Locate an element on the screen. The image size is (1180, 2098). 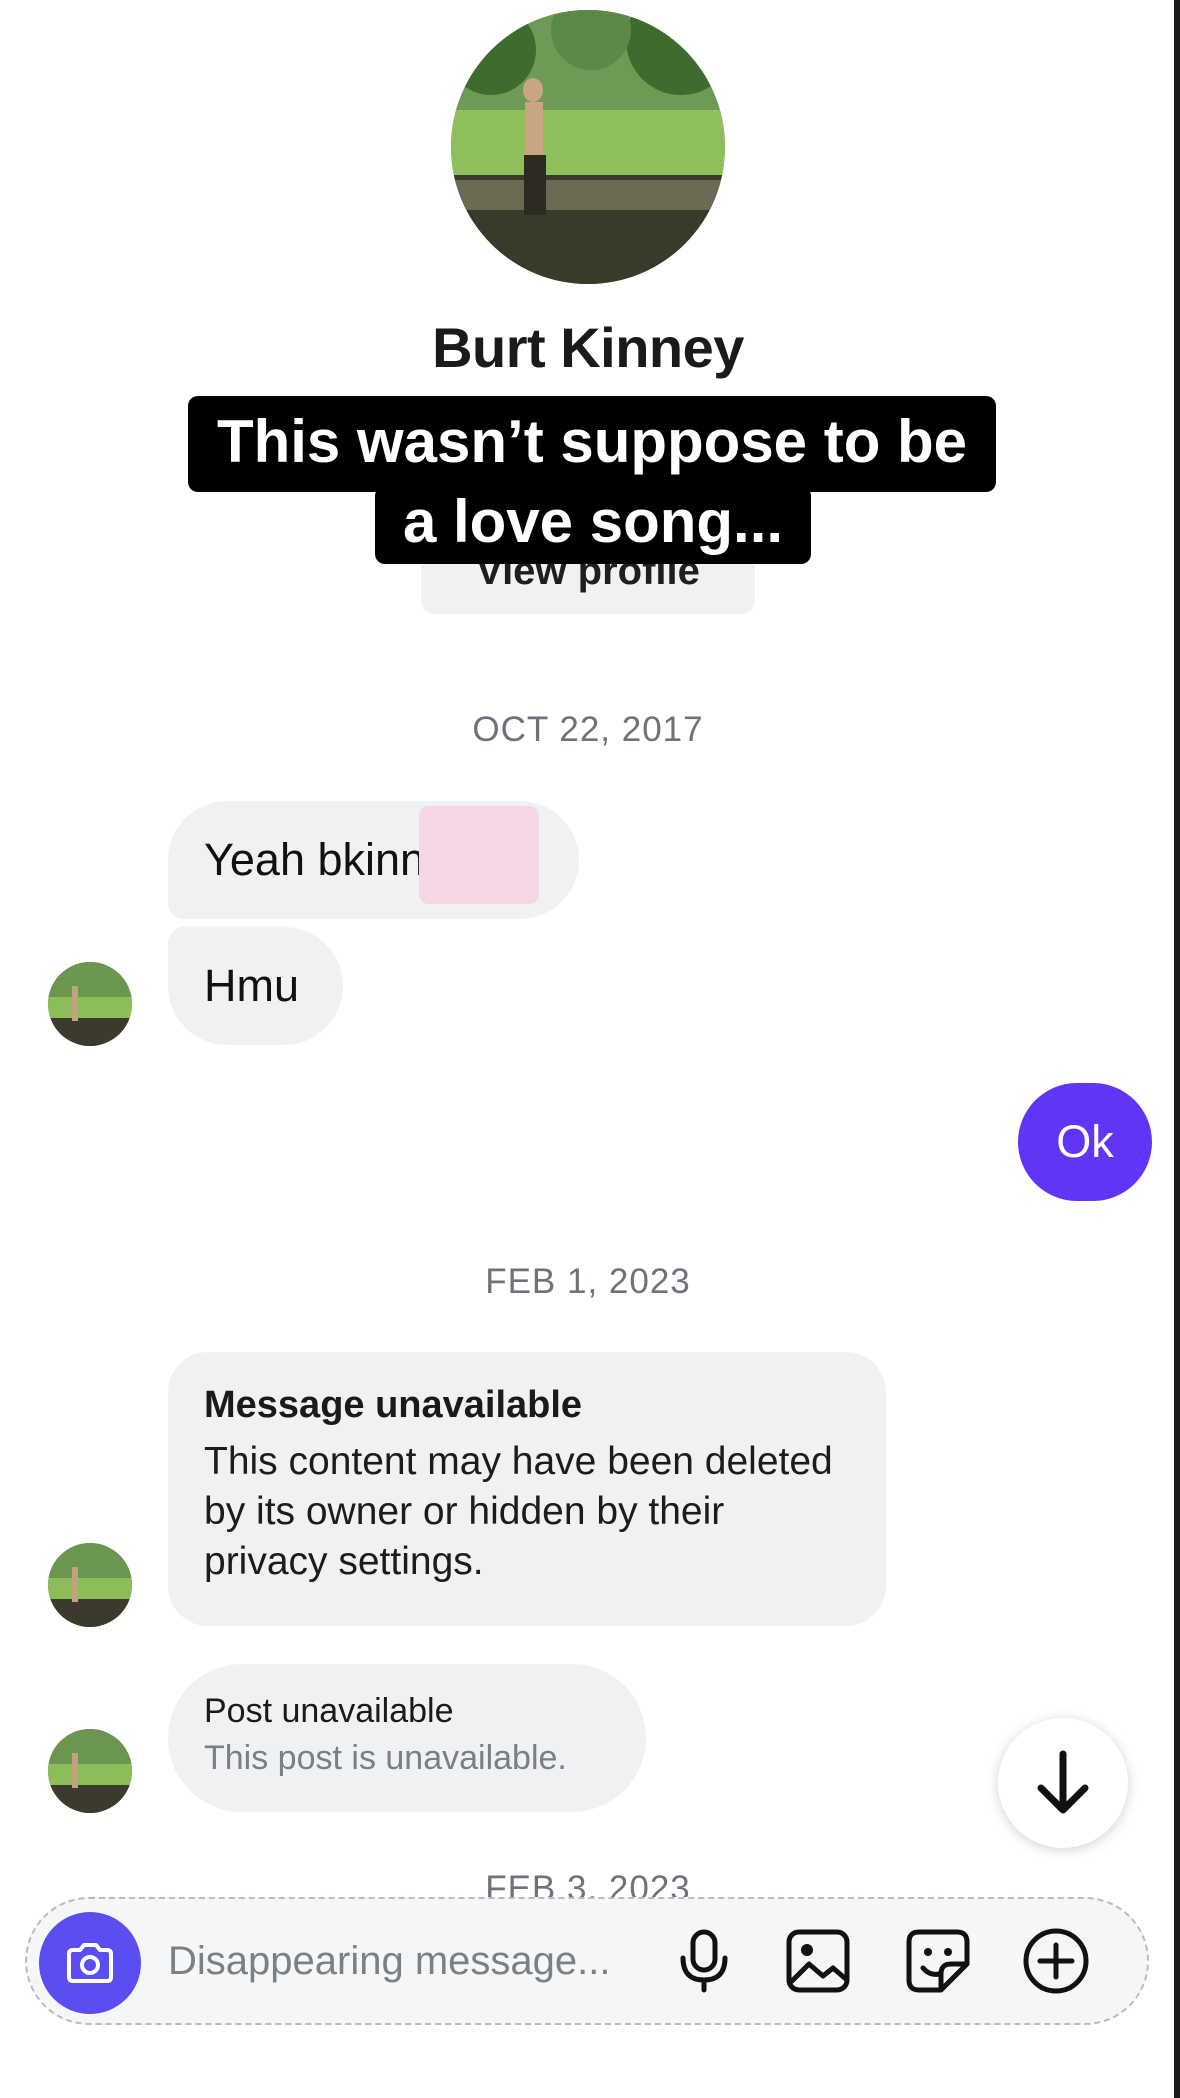
add-icon is located at coordinates (1056, 1961).